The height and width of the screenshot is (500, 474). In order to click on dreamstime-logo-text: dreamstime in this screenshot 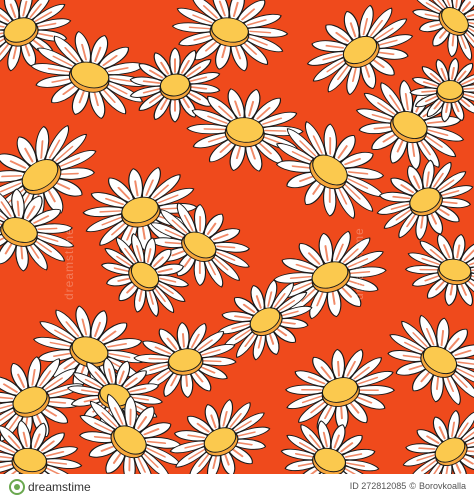, I will do `click(59, 487)`.